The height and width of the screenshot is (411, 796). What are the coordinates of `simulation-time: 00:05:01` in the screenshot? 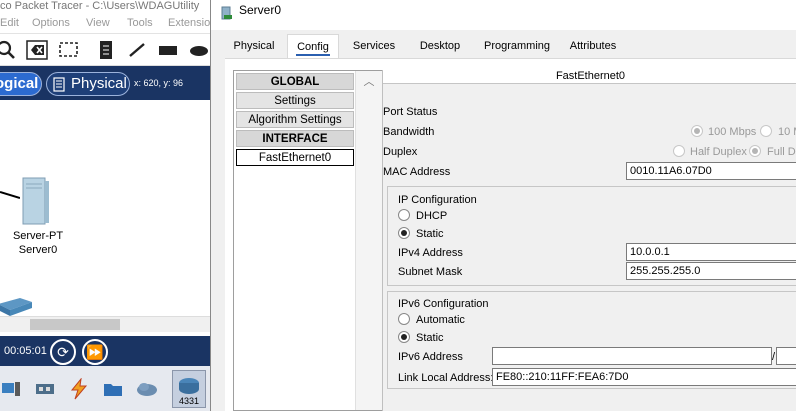 It's located at (25, 351).